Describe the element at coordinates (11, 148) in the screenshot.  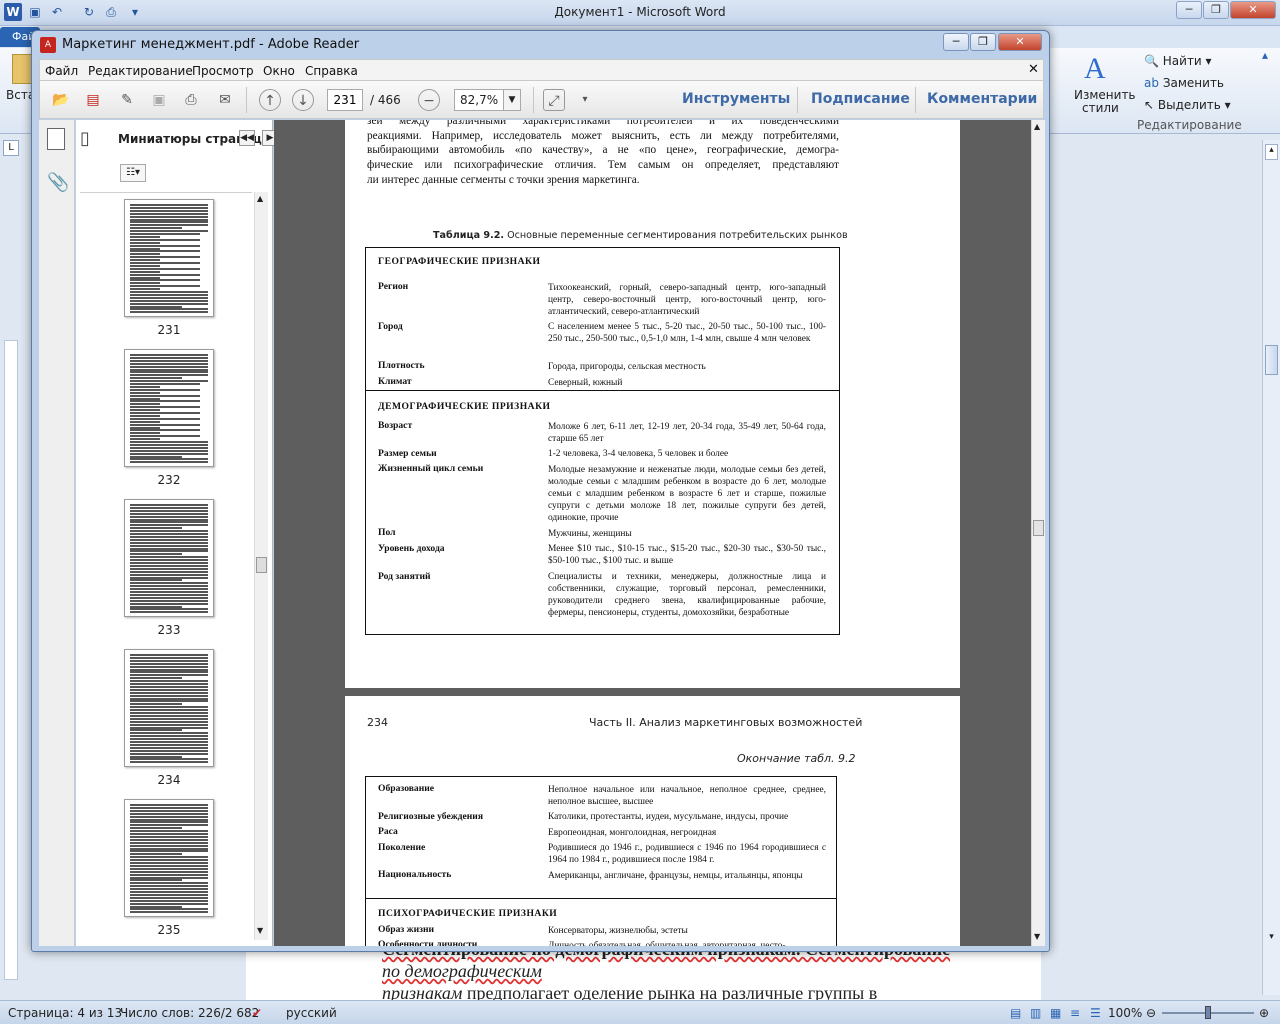
I see `tab-selector-icon: L` at that location.